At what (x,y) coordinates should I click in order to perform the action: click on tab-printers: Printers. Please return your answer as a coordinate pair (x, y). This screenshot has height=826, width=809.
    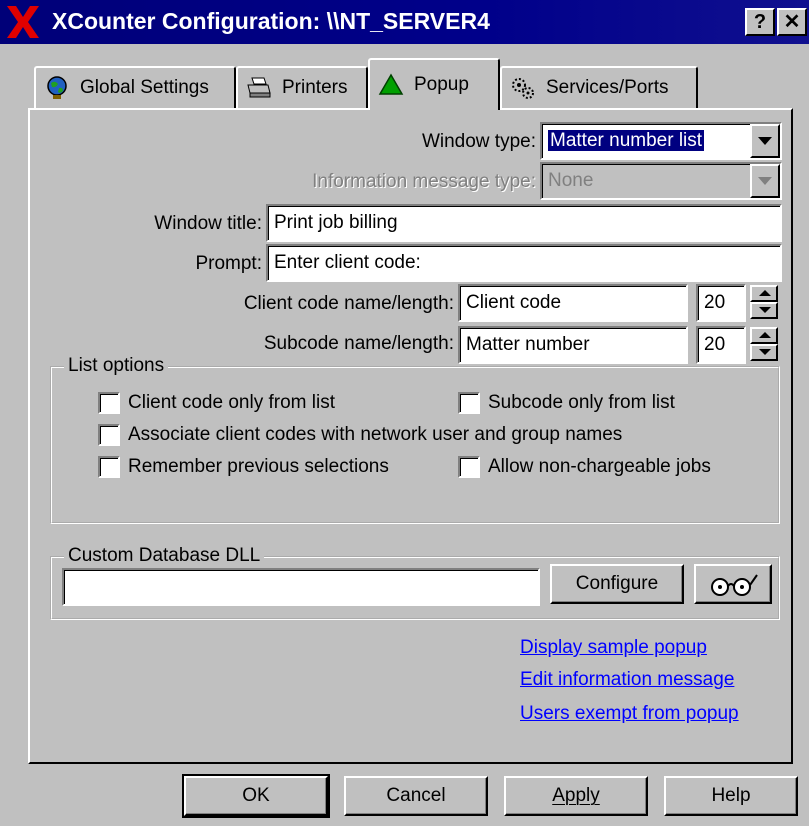
    Looking at the image, I should click on (302, 87).